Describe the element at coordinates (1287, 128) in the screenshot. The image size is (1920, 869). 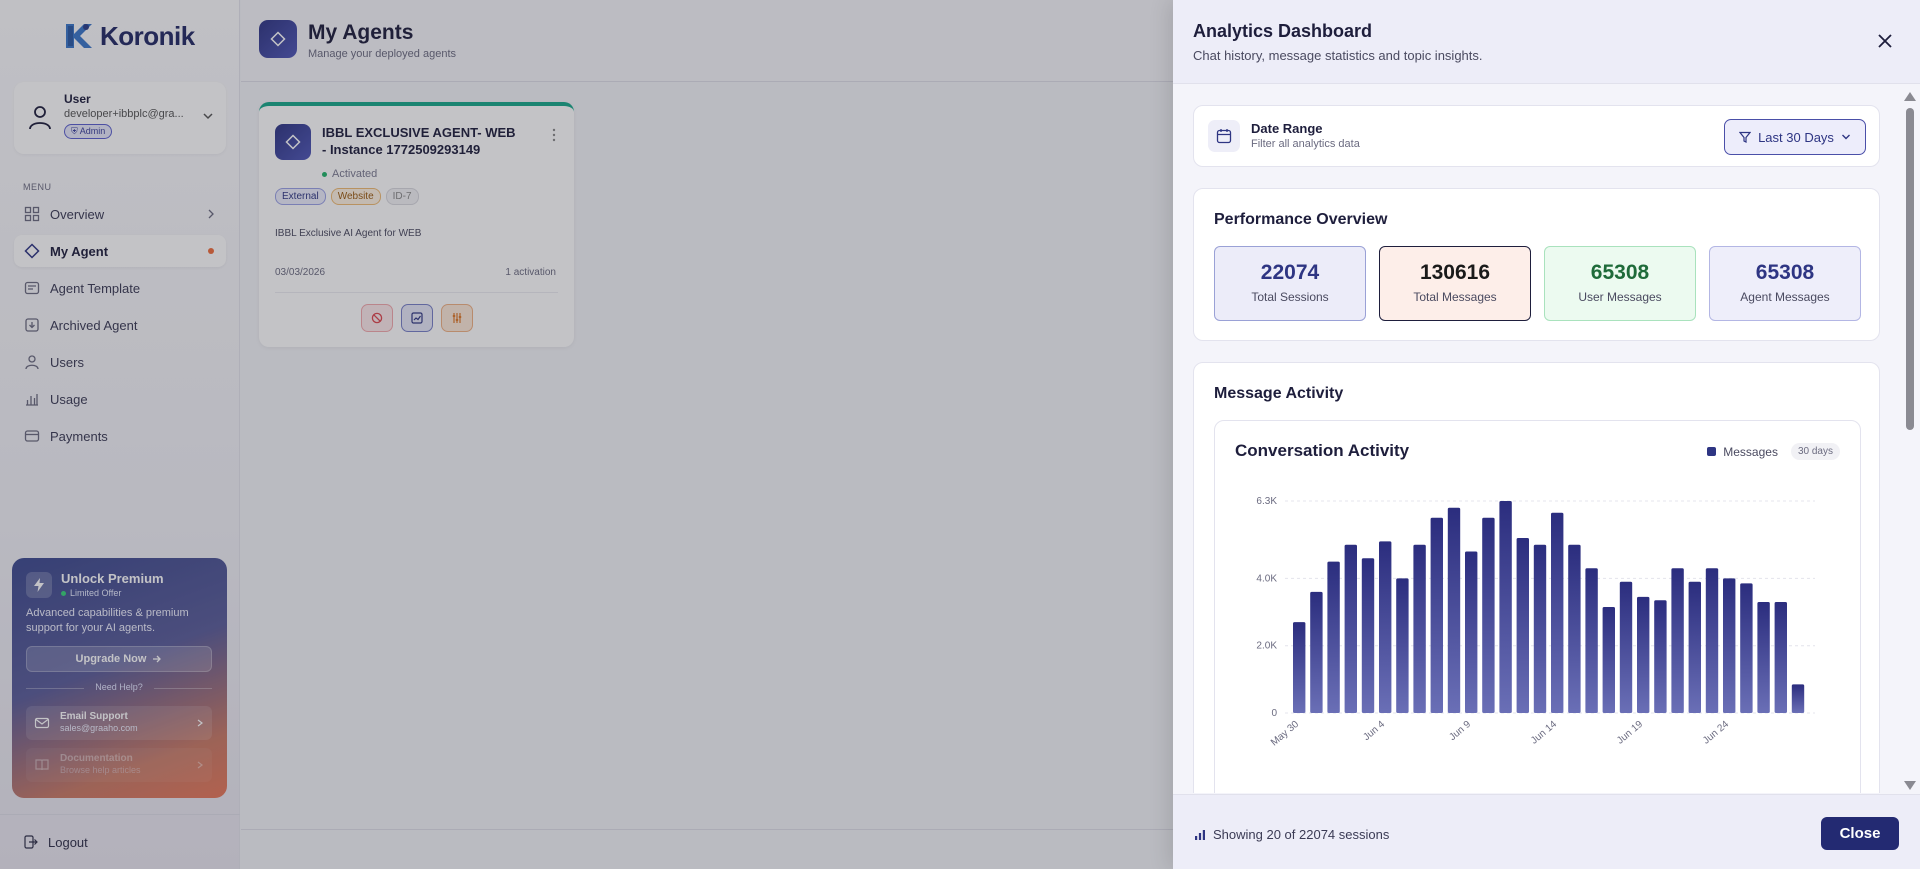
I see `date-range-label: Date Range` at that location.